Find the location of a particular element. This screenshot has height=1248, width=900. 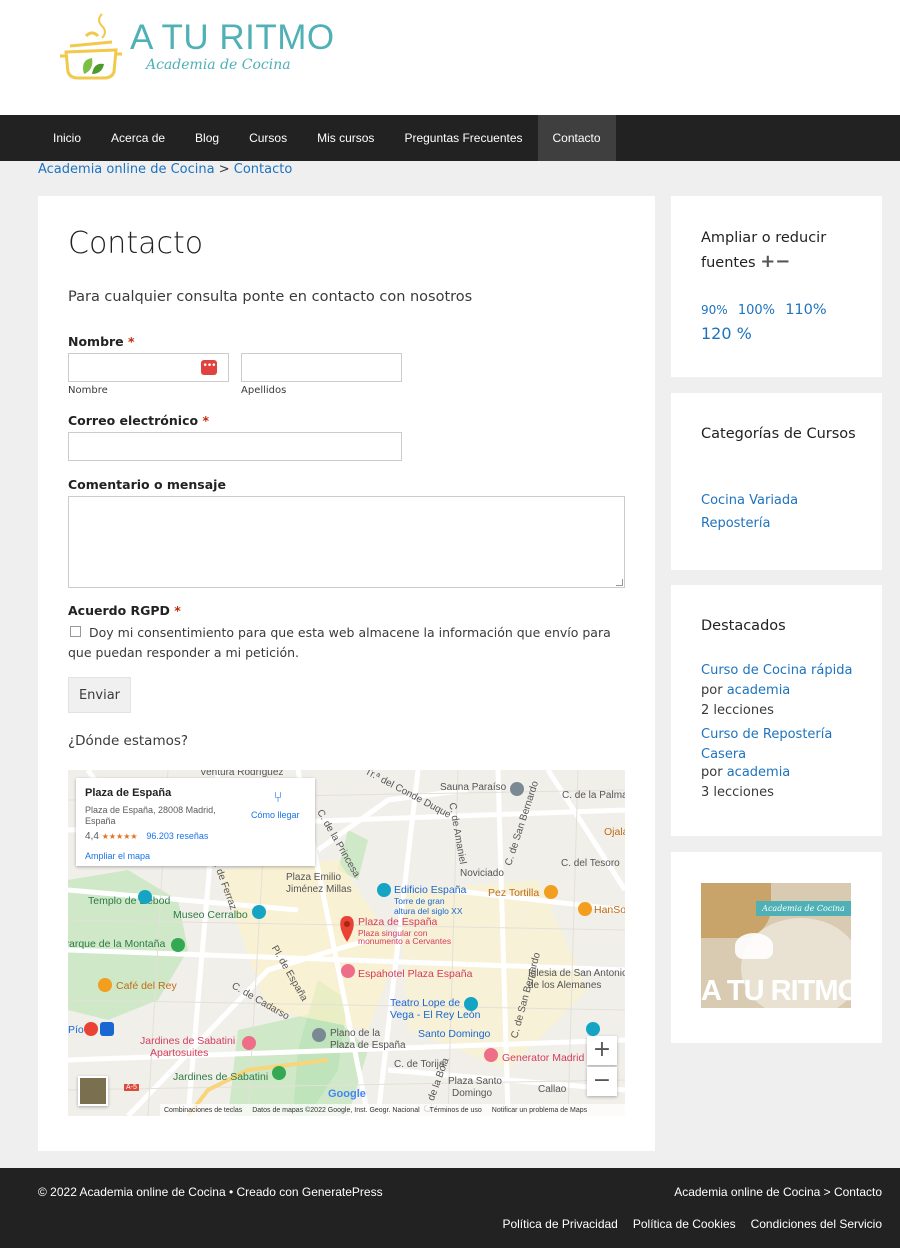

map-label: Pez Tortilla is located at coordinates (514, 893).